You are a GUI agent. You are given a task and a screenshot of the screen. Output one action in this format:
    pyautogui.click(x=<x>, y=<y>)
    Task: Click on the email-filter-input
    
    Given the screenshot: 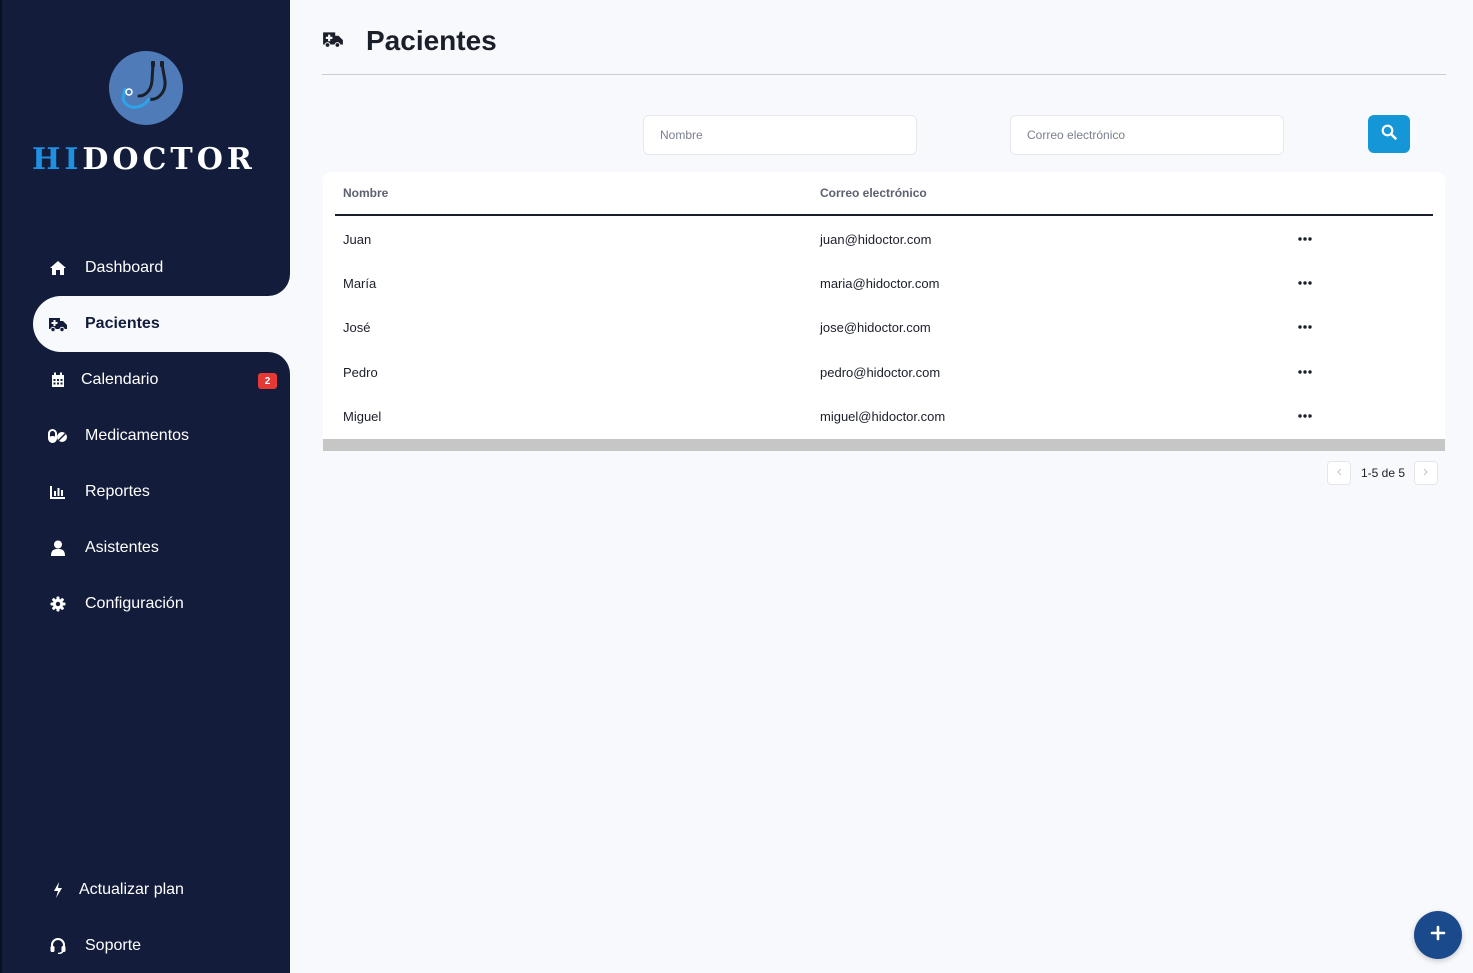 What is the action you would take?
    pyautogui.click(x=1147, y=135)
    